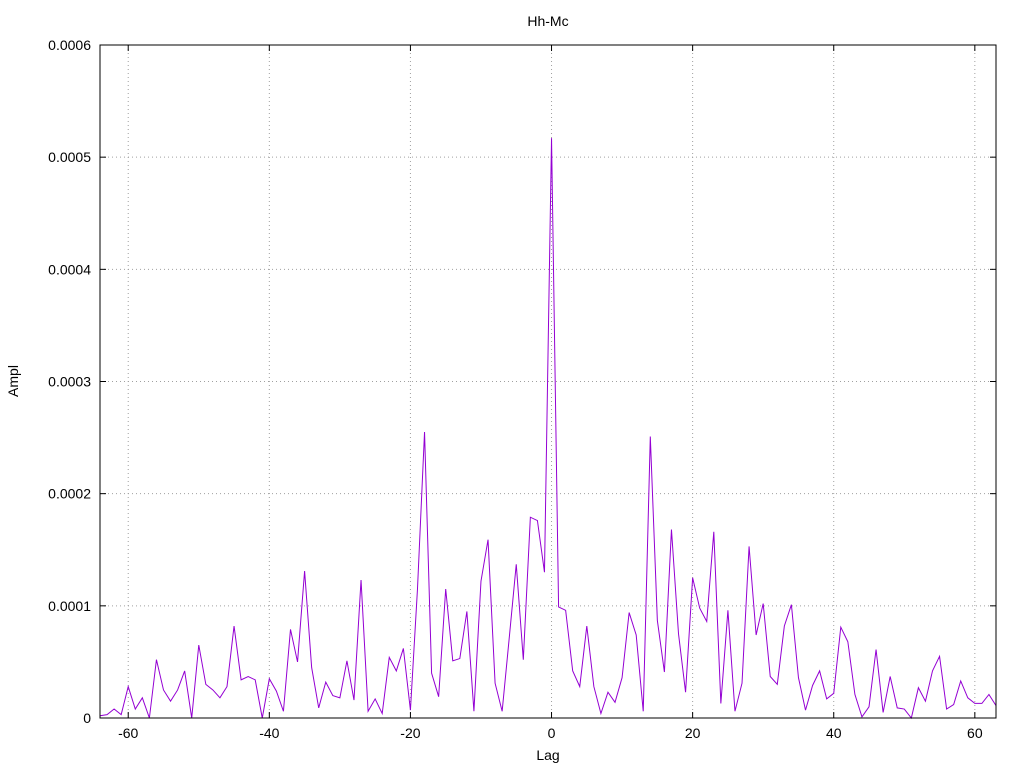 The width and height of the screenshot is (1024, 773). I want to click on chart-title: Hh-Mc, so click(547, 21).